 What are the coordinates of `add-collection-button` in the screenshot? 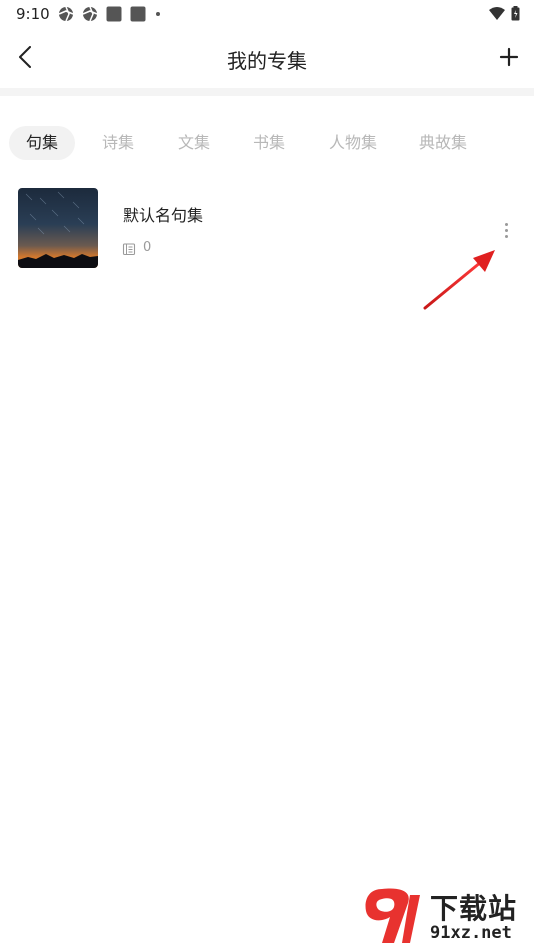 It's located at (509, 57).